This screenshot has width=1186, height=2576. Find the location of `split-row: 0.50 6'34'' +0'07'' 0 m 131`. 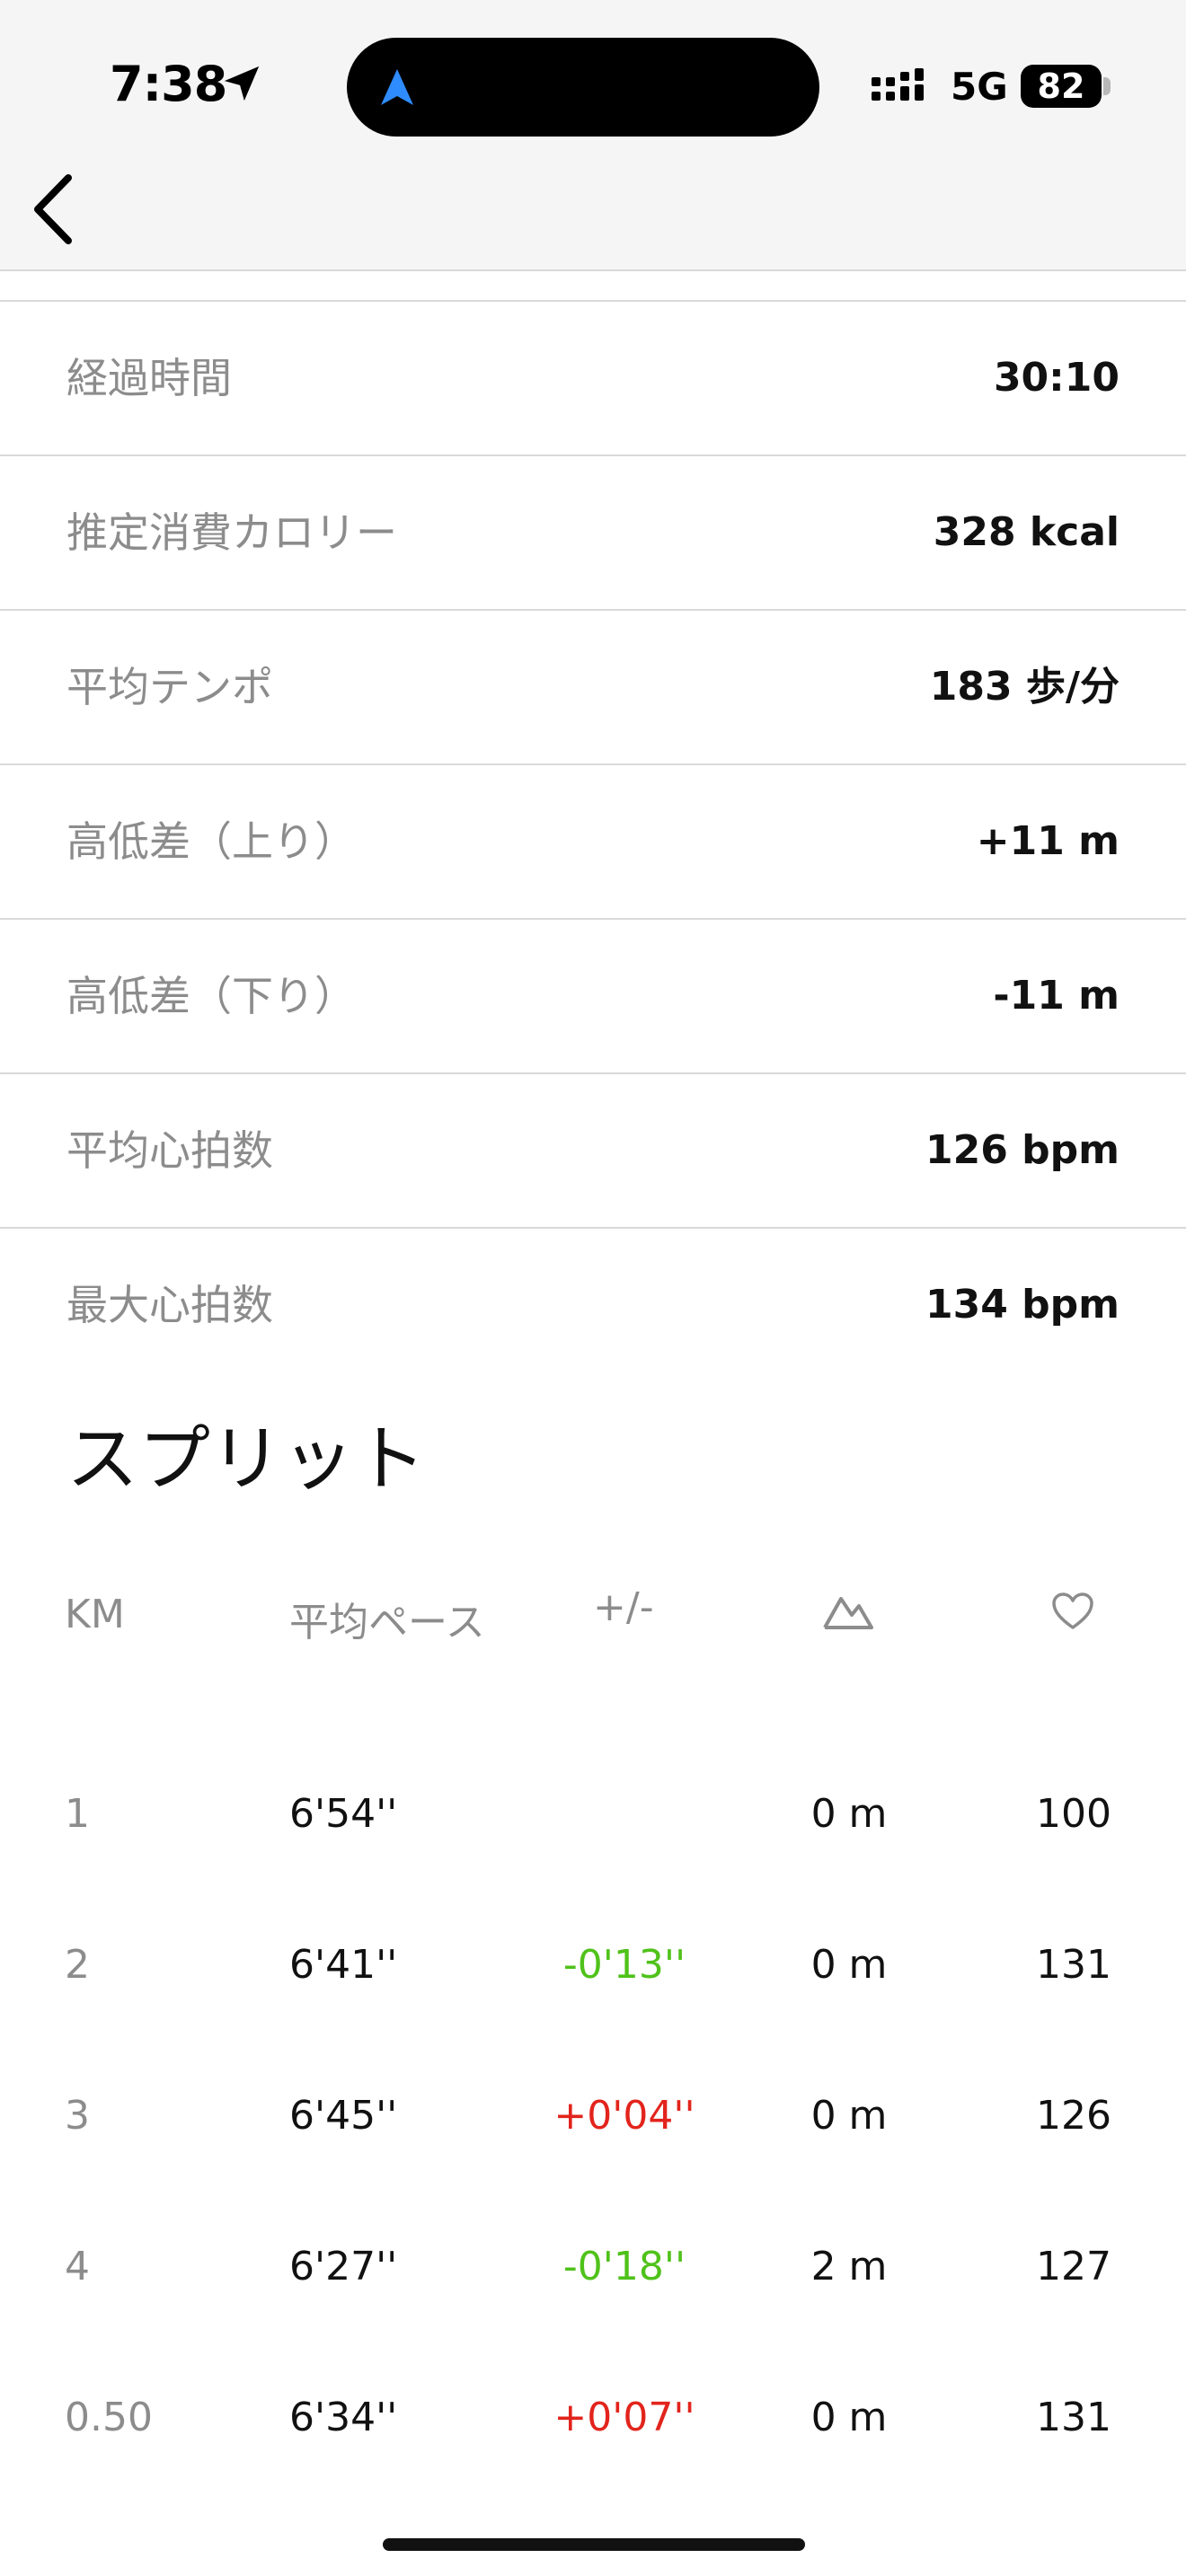

split-row: 0.50 6'34'' +0'07'' 0 m 131 is located at coordinates (593, 2418).